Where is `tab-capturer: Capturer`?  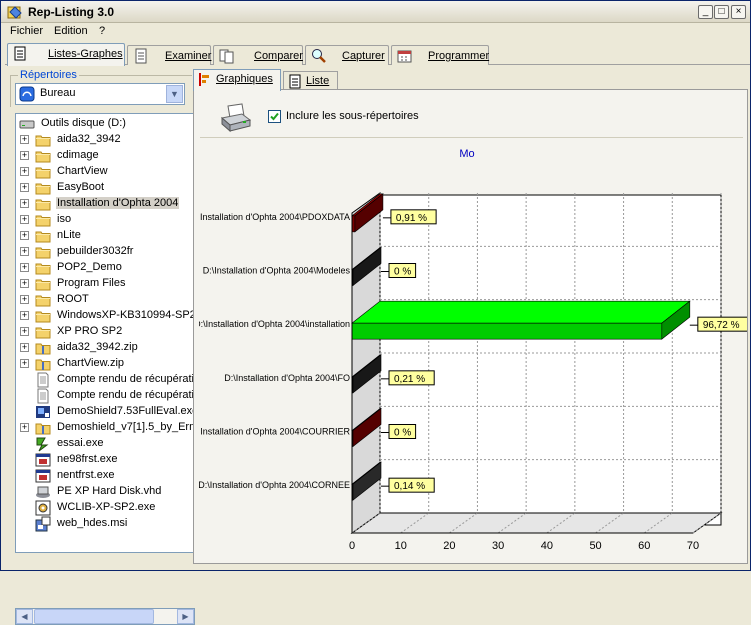
tab-capturer: Capturer is located at coordinates (347, 55).